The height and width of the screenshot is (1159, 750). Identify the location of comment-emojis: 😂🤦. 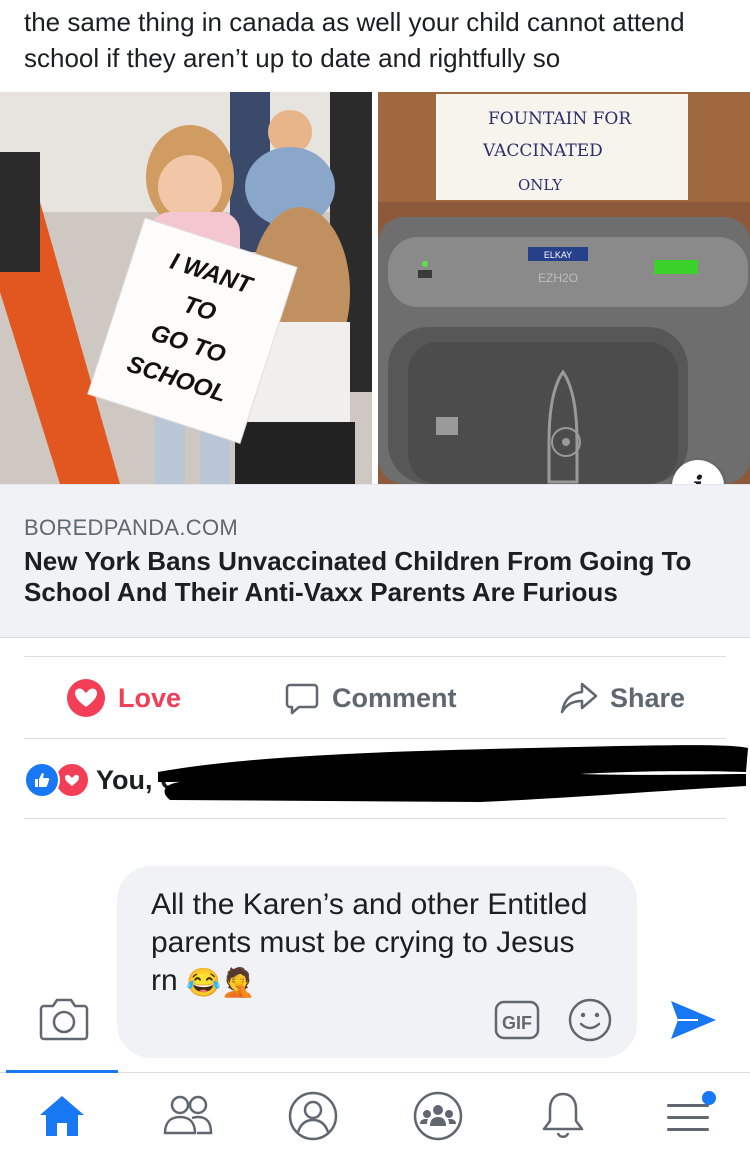
(221, 982).